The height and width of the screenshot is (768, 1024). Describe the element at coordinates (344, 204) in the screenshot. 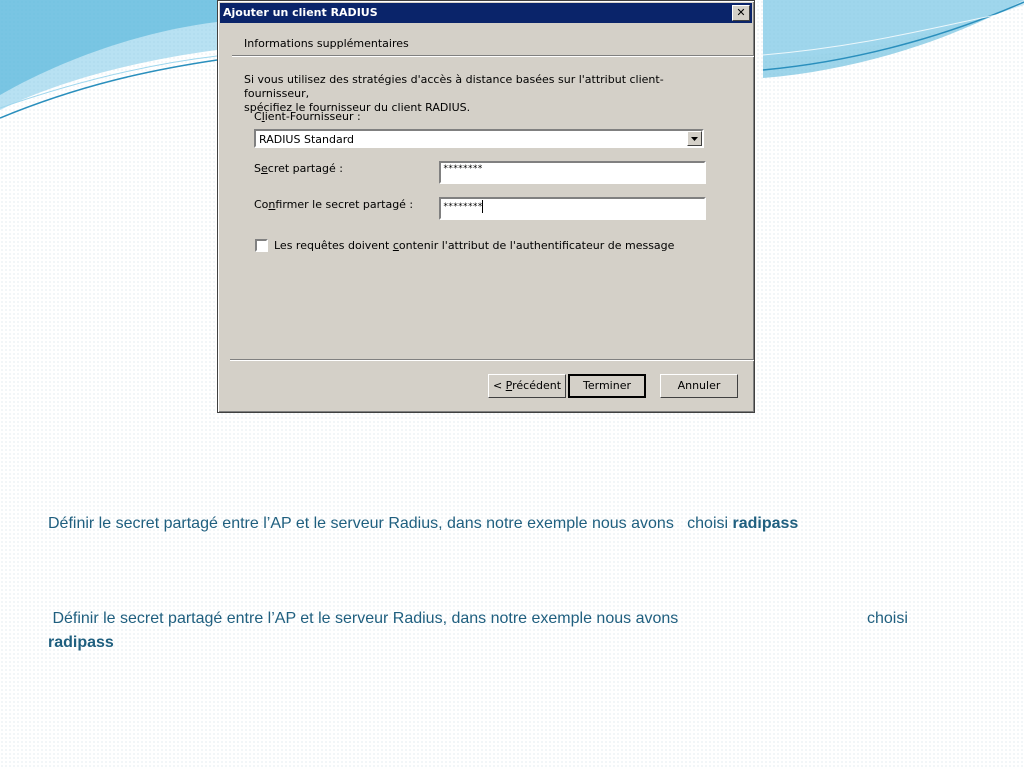

I see `confirm-secret-label-part: firmer le secret partagé :` at that location.